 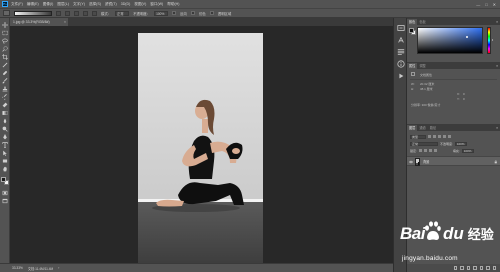 What do you see at coordinates (67, 13) in the screenshot?
I see `radial-gradient-button` at bounding box center [67, 13].